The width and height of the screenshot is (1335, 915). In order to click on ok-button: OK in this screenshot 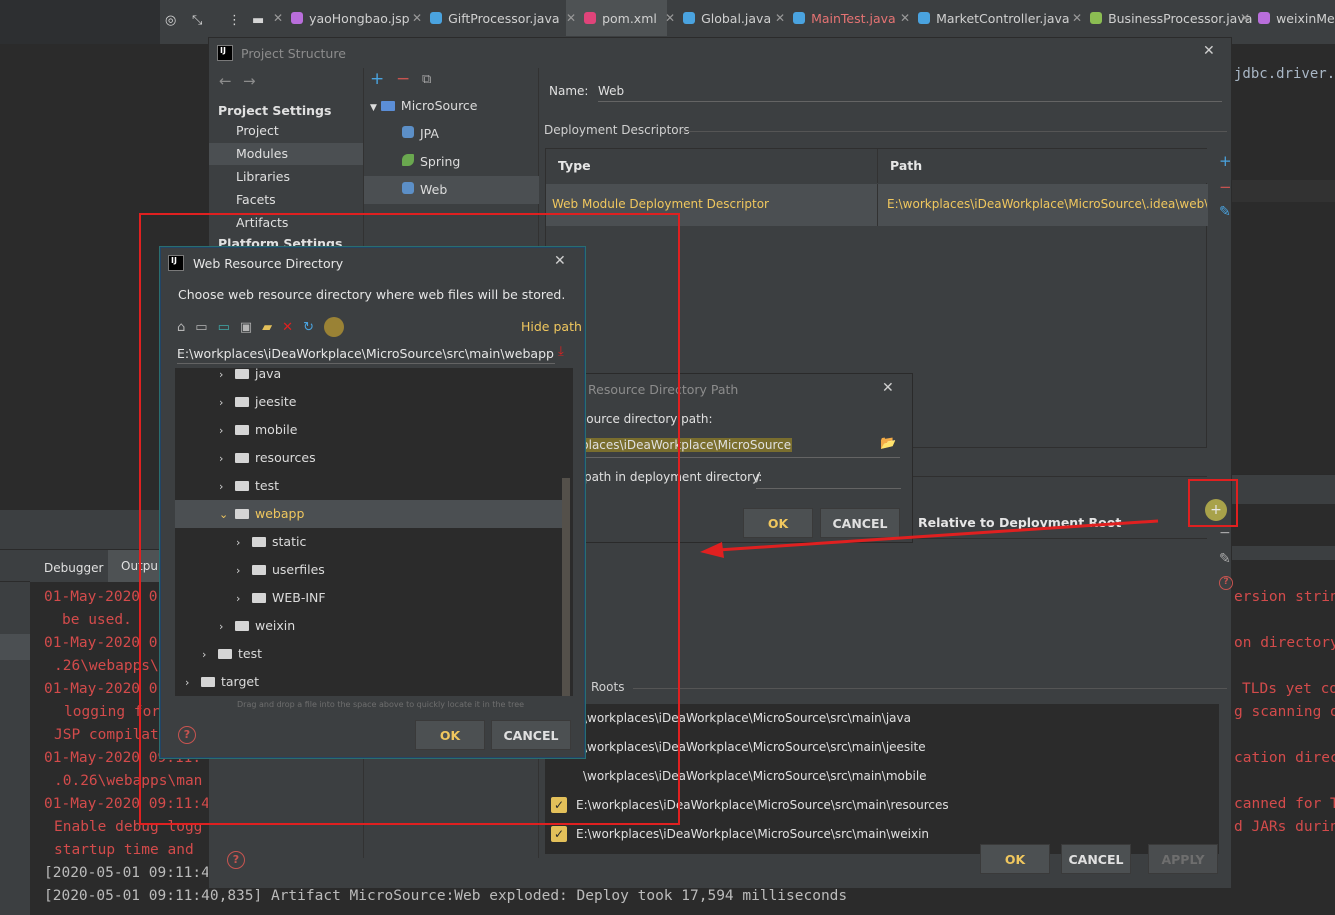, I will do `click(1015, 859)`.